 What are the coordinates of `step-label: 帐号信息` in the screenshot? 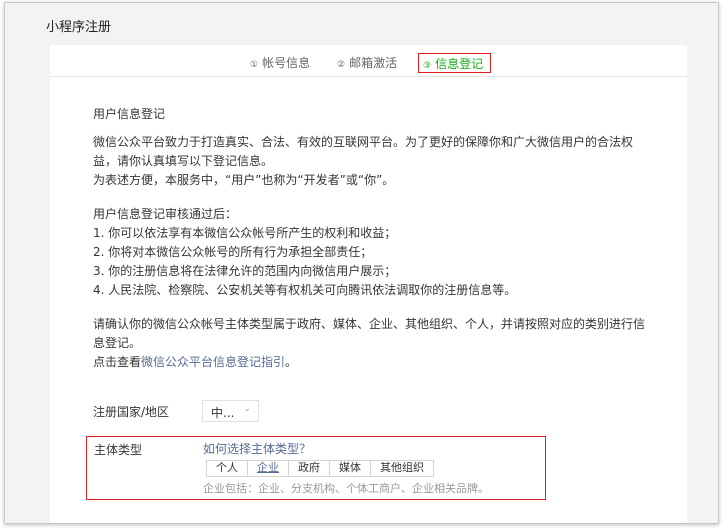 It's located at (286, 63).